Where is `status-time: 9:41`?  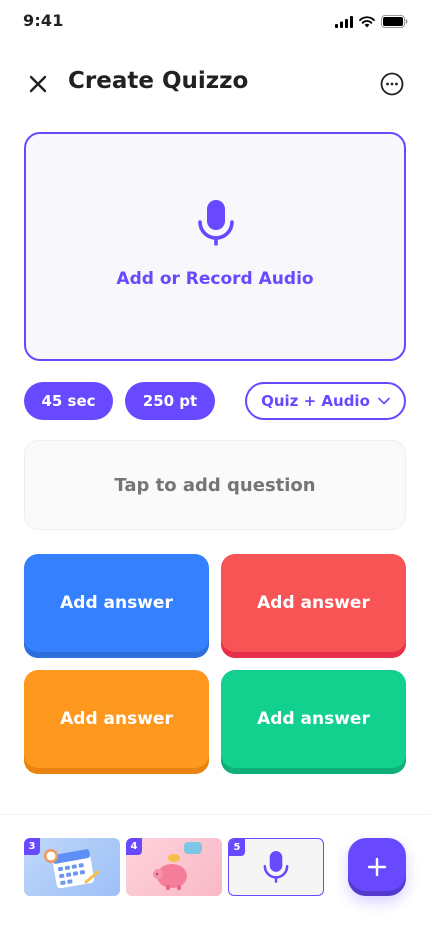 status-time: 9:41 is located at coordinates (43, 20).